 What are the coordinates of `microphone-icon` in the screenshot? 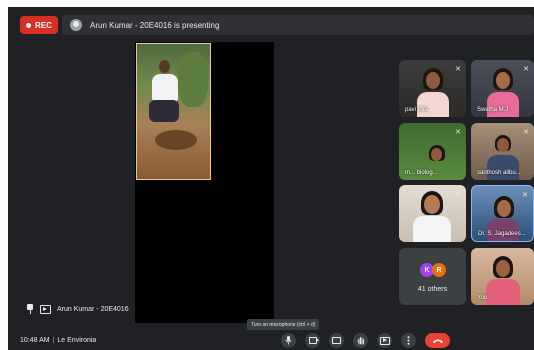 It's located at (288, 340).